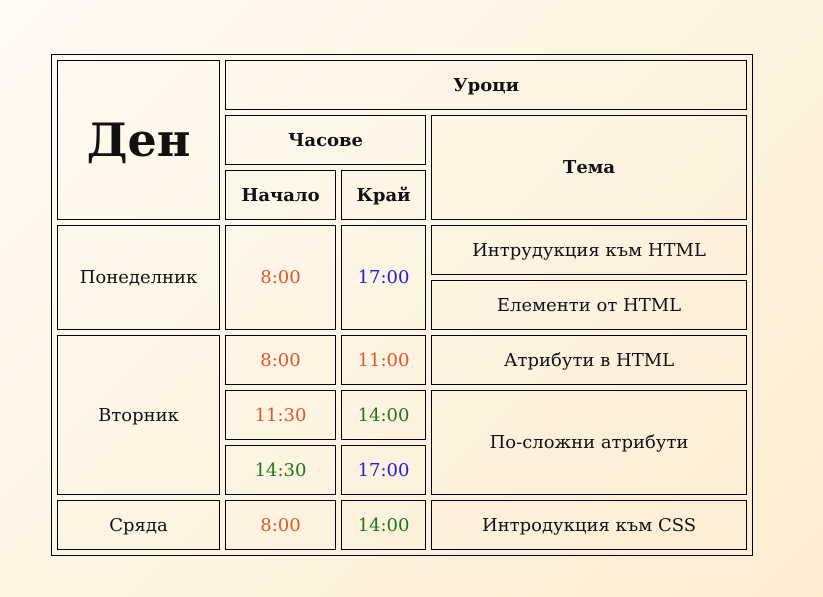 Image resolution: width=823 pixels, height=597 pixels. Describe the element at coordinates (589, 525) in the screenshot. I see `topic-cell-wednesday: Интродукция към CSS` at that location.